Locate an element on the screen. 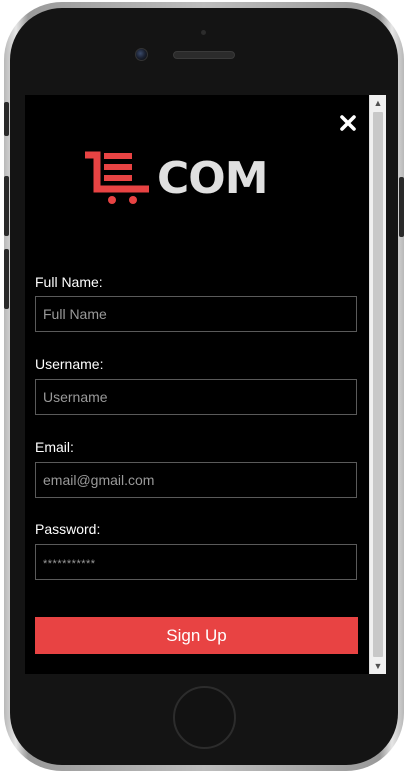  cart-logo-icon is located at coordinates (117, 177).